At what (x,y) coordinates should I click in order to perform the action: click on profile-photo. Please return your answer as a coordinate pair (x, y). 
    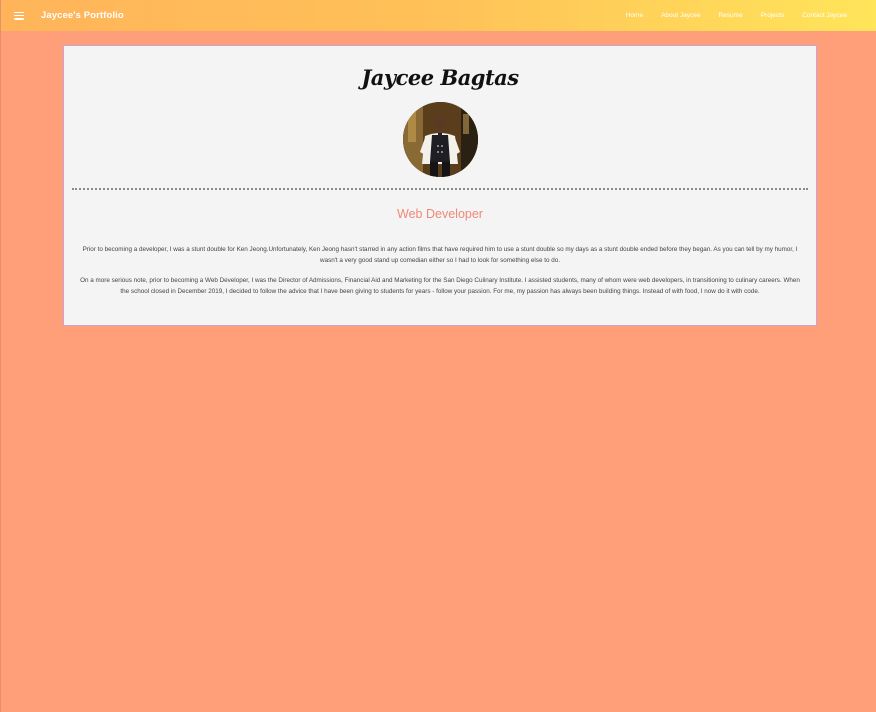
    Looking at the image, I should click on (440, 139).